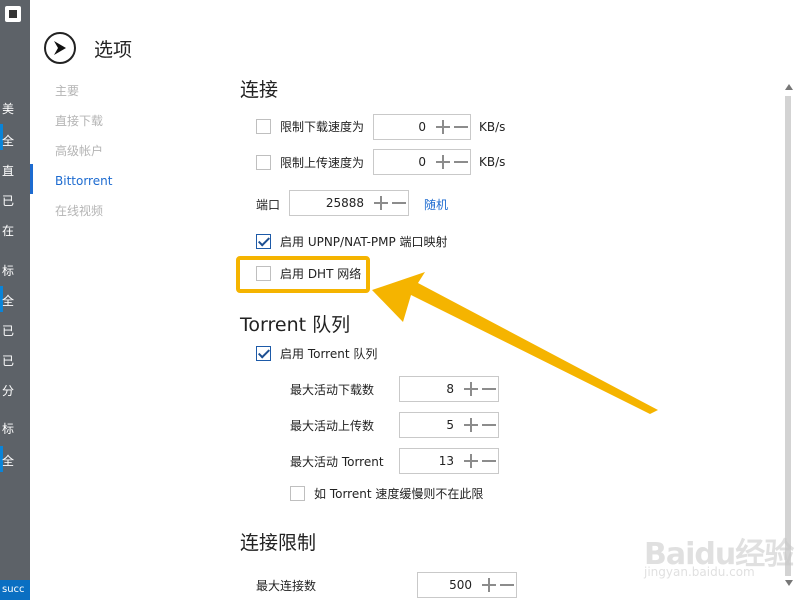 The width and height of the screenshot is (800, 600). I want to click on scrollbar, so click(789, 335).